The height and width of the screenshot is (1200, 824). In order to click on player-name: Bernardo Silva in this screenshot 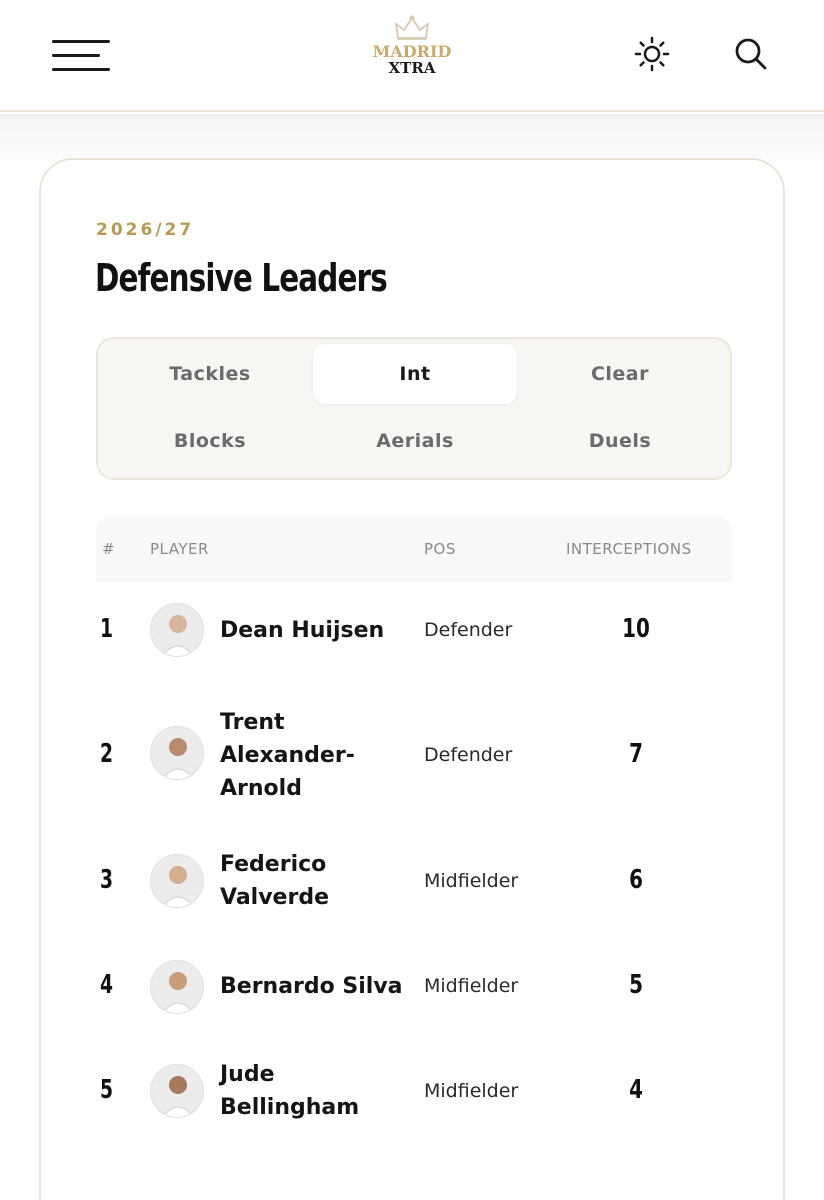, I will do `click(320, 986)`.